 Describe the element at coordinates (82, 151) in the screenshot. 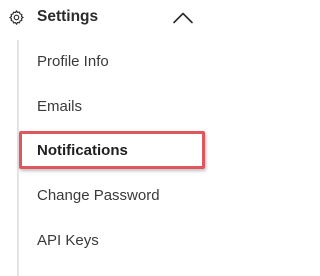

I see `menu-item-notifications: Notifications` at that location.